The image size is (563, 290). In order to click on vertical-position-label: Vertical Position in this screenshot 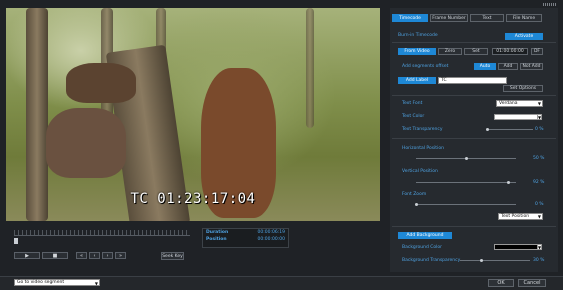, I will do `click(420, 171)`.